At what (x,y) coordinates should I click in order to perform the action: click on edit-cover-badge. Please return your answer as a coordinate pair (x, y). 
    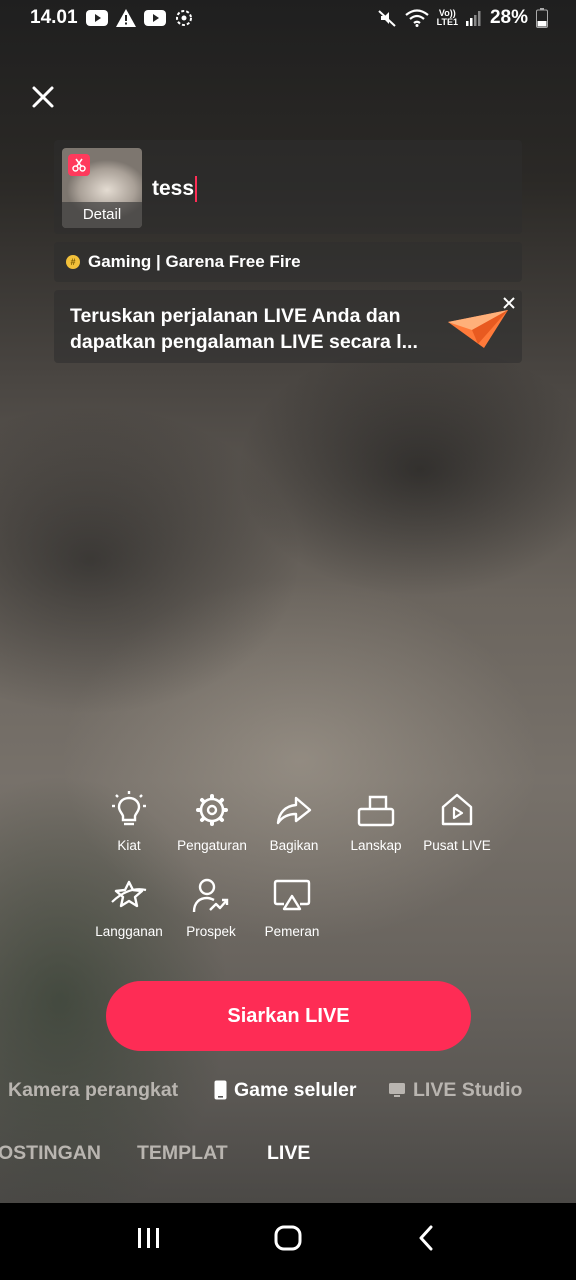
    Looking at the image, I should click on (79, 165).